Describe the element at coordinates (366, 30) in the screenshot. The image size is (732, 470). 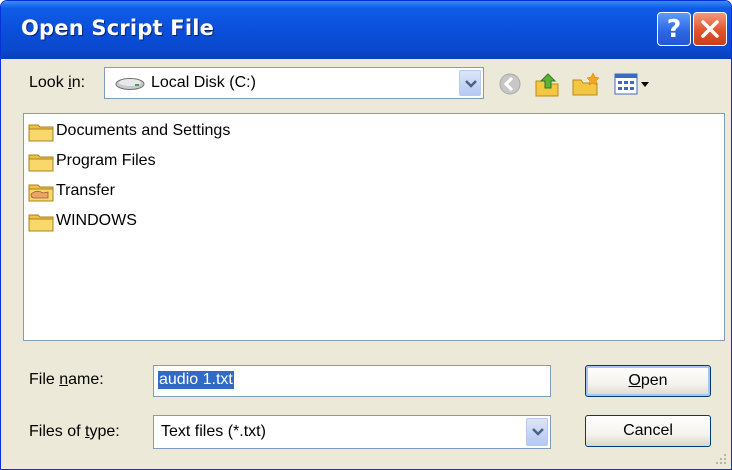
I see `title-bar: Open Script File ?` at that location.